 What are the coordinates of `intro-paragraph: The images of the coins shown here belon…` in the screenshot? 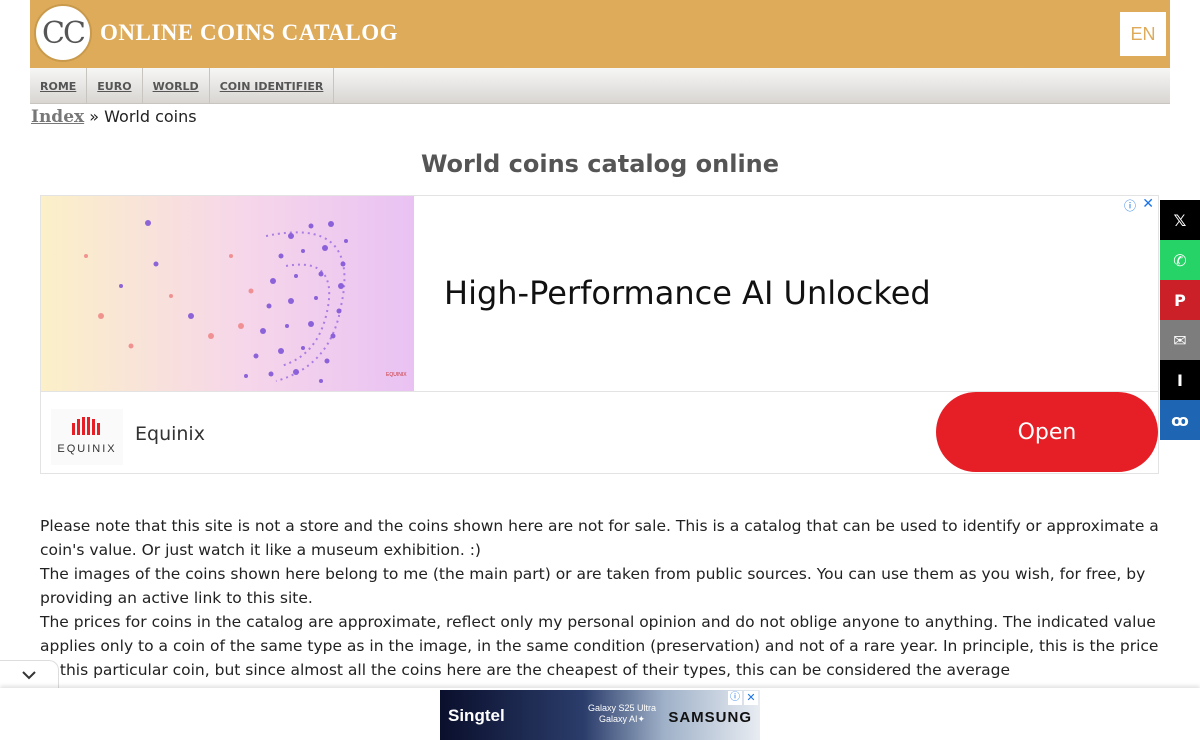 It's located at (593, 586).